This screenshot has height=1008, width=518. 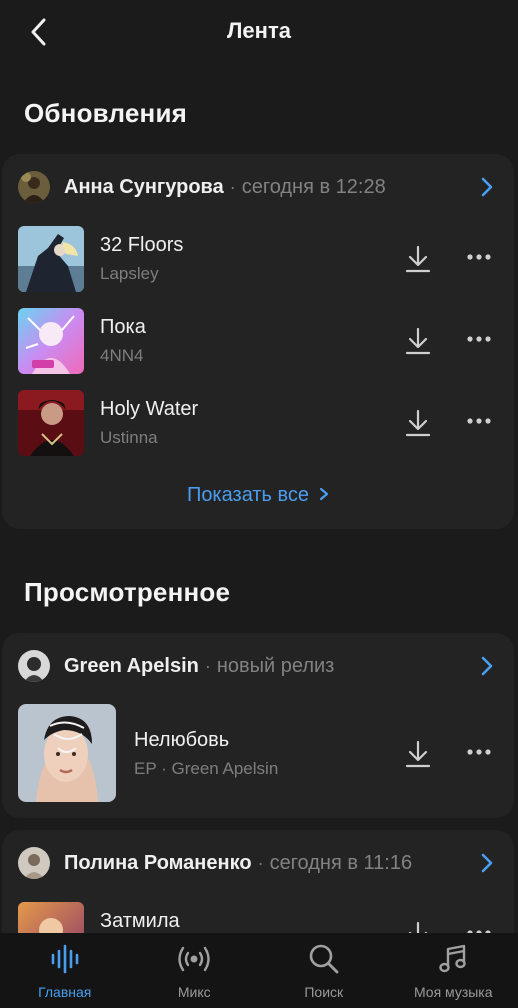 I want to click on release-subtitle: EP · Green Apelsin, so click(x=206, y=768).